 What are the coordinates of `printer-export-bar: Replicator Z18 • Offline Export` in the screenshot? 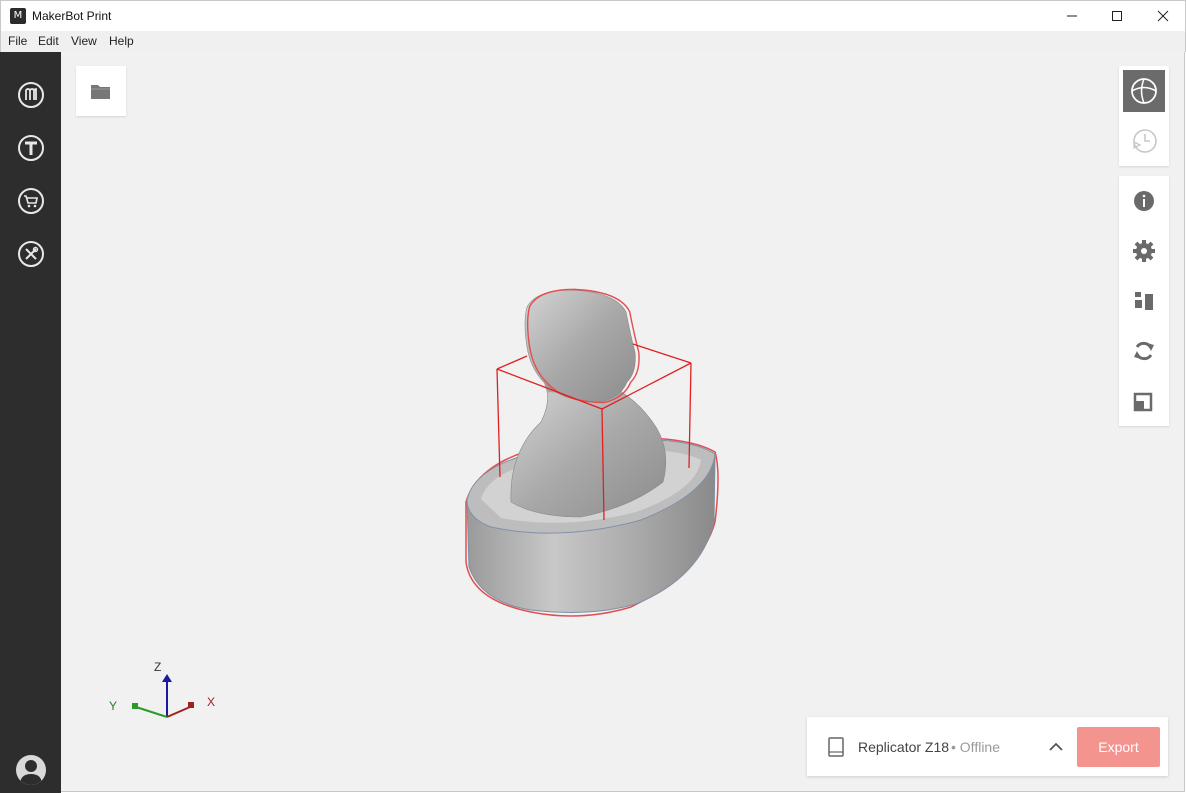 It's located at (987, 746).